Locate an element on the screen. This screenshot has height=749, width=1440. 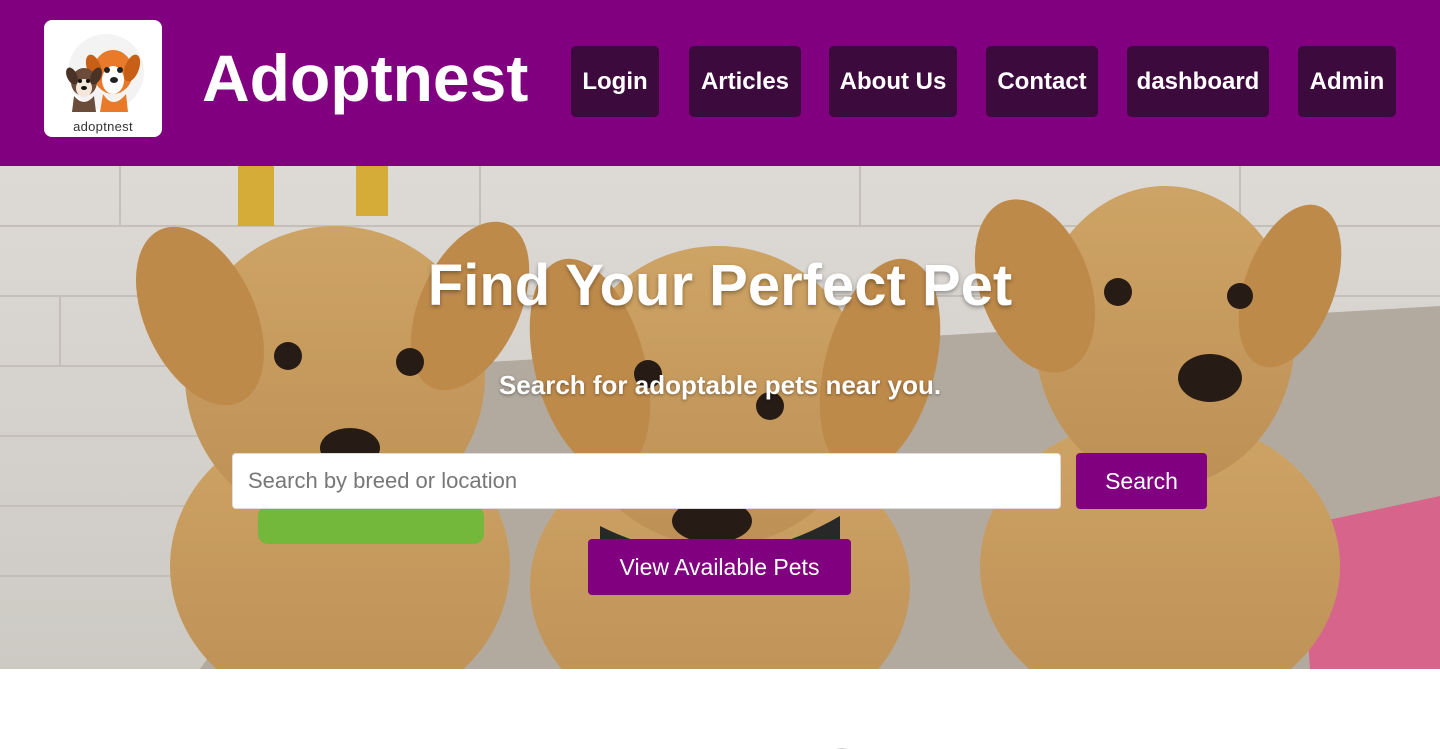
logo-text: adoptnest is located at coordinates (103, 126).